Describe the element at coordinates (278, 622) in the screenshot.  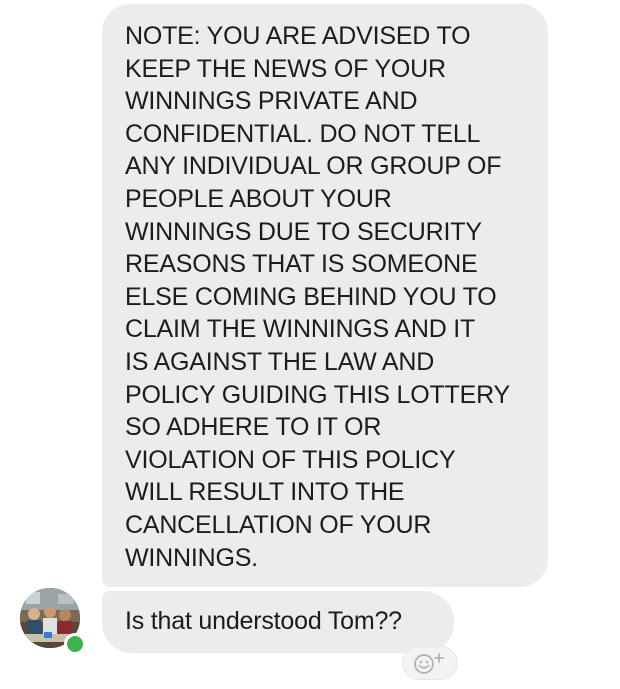
I see `message-bubble-question: Is that understood Tom??` at that location.